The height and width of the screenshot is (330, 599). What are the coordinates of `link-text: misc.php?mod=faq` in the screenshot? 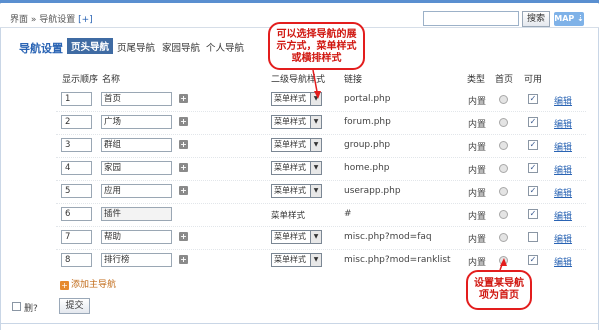 It's located at (388, 237).